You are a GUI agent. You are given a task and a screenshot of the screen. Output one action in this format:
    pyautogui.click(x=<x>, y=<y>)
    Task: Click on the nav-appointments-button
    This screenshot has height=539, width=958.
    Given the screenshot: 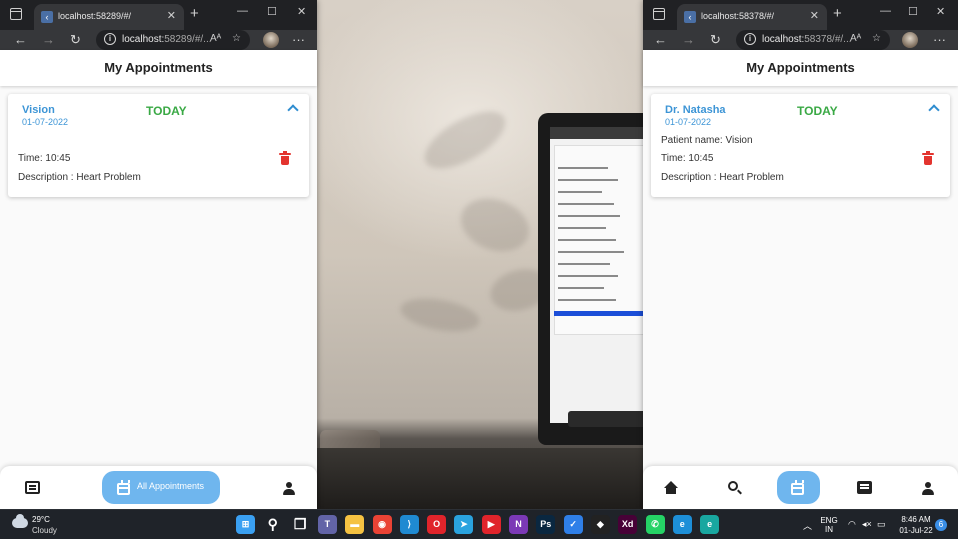 What is the action you would take?
    pyautogui.click(x=798, y=487)
    